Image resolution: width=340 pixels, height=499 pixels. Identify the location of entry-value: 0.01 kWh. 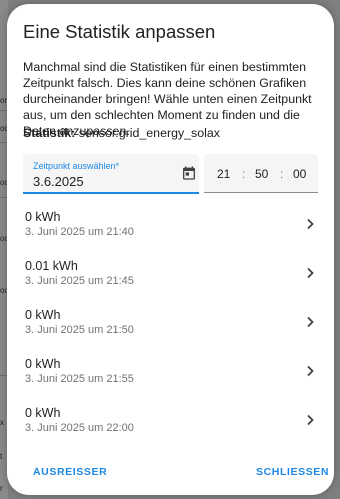
(51, 266).